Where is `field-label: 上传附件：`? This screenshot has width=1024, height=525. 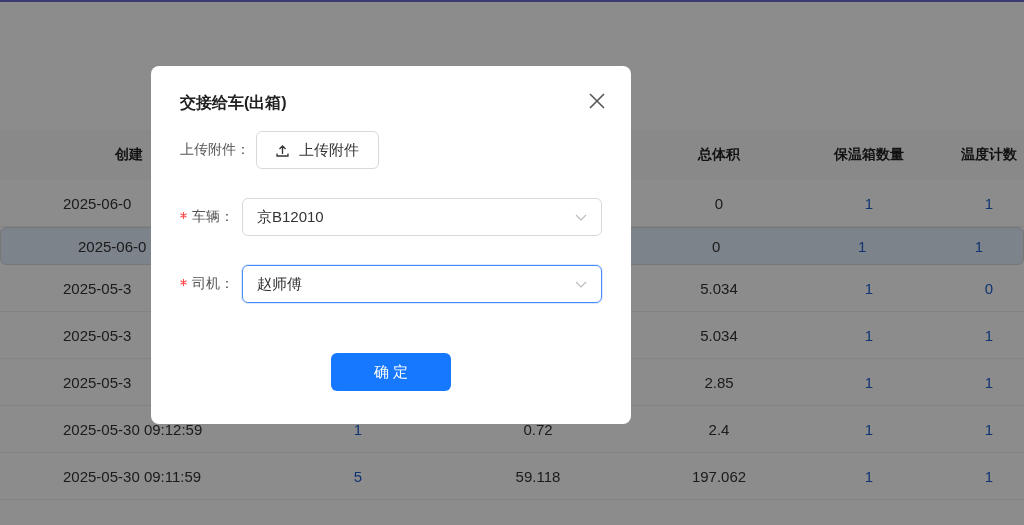
field-label: 上传附件： is located at coordinates (215, 150).